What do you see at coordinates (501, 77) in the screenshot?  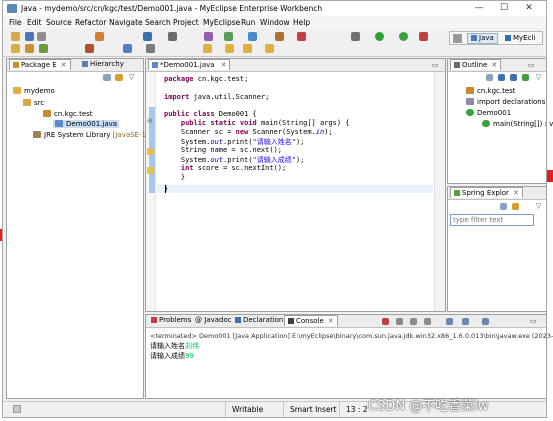 I see `hide-fields-icon` at bounding box center [501, 77].